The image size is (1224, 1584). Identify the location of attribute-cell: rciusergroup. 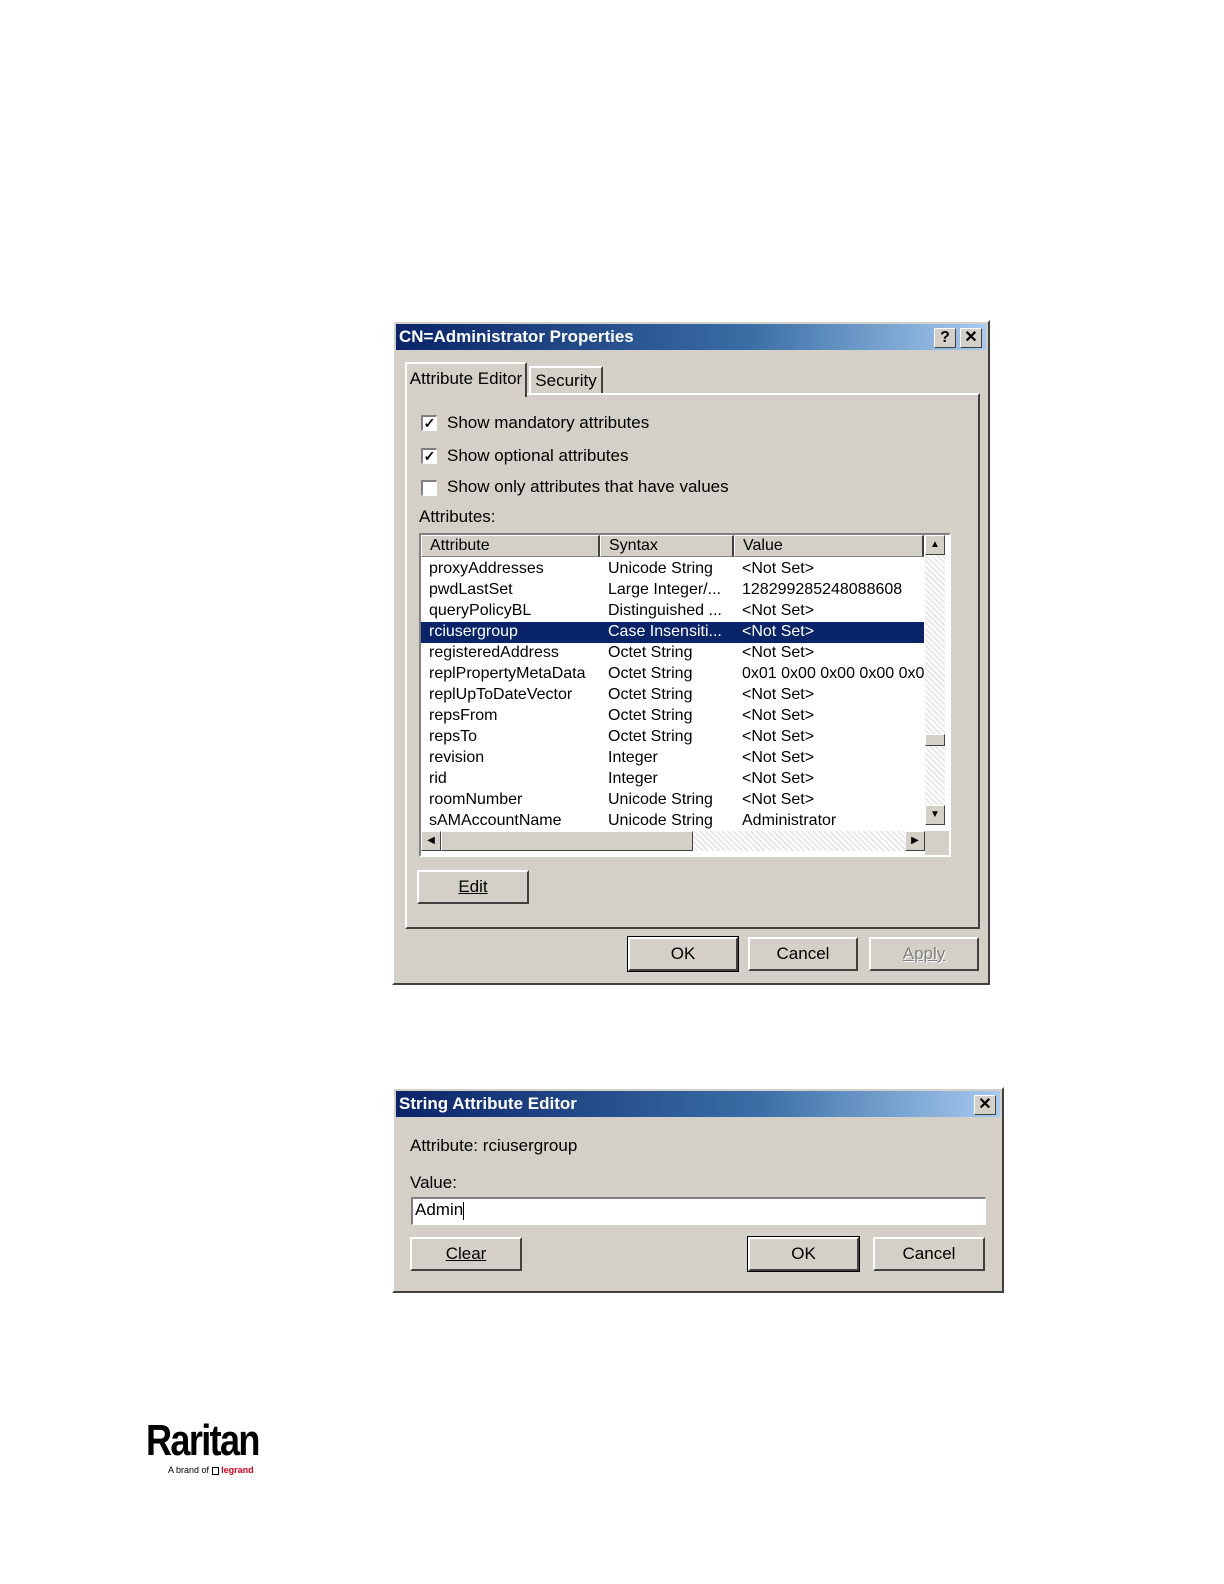
(473, 631).